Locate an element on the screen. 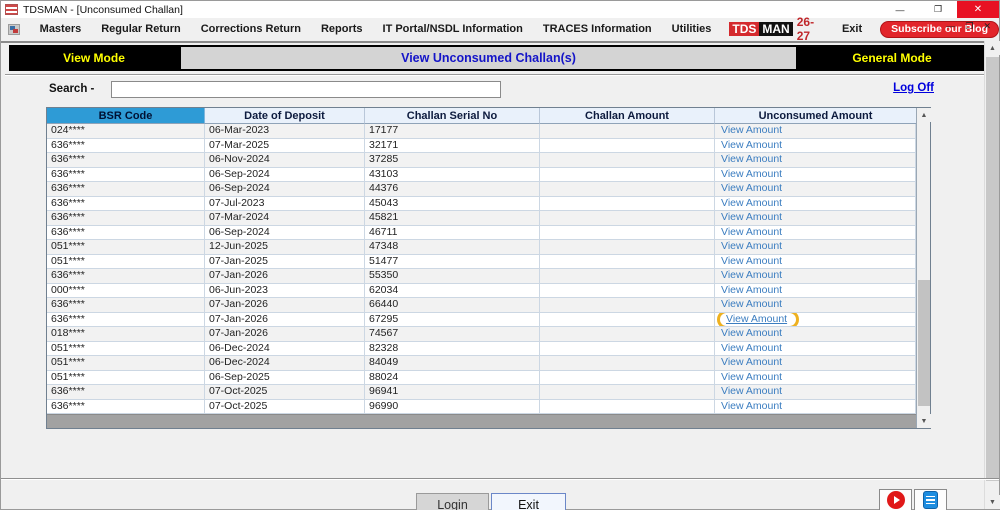 The height and width of the screenshot is (510, 1000). table-horizontal-scrollbar is located at coordinates (481, 421).